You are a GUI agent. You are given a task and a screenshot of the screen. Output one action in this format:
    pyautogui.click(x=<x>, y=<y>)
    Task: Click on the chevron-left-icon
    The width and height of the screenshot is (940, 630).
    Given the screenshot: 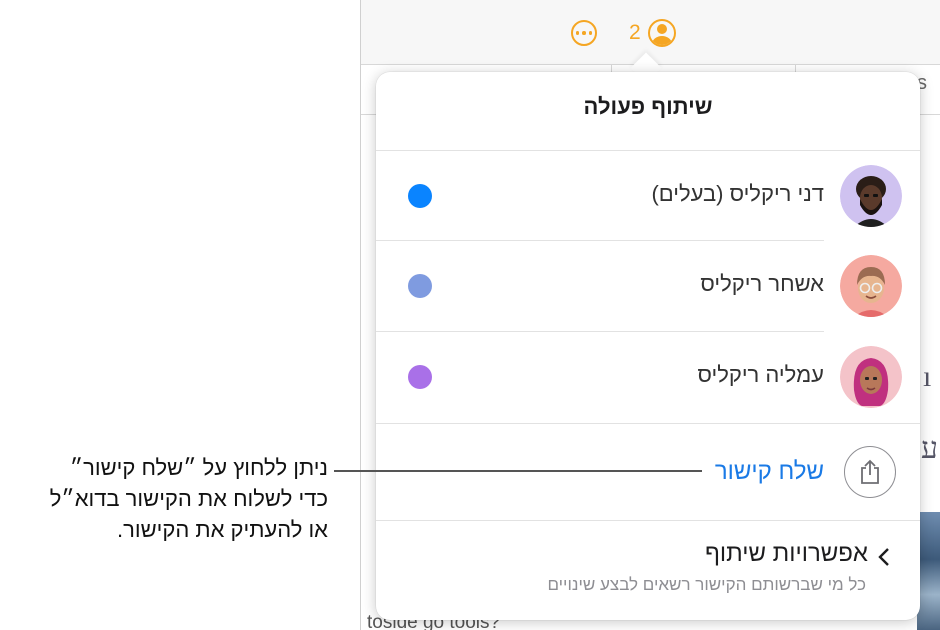 What is the action you would take?
    pyautogui.click(x=883, y=557)
    